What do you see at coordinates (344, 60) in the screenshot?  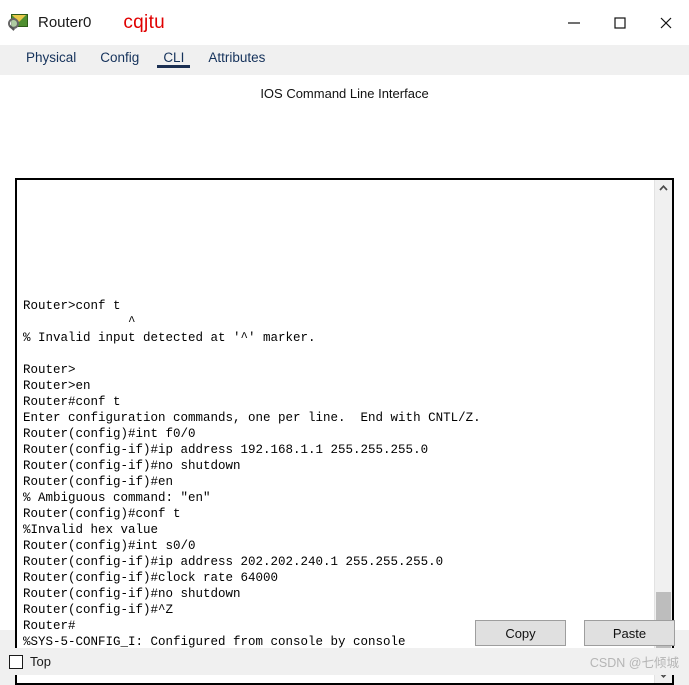 I see `tab-bar: Physical Config CLI Attributes` at bounding box center [344, 60].